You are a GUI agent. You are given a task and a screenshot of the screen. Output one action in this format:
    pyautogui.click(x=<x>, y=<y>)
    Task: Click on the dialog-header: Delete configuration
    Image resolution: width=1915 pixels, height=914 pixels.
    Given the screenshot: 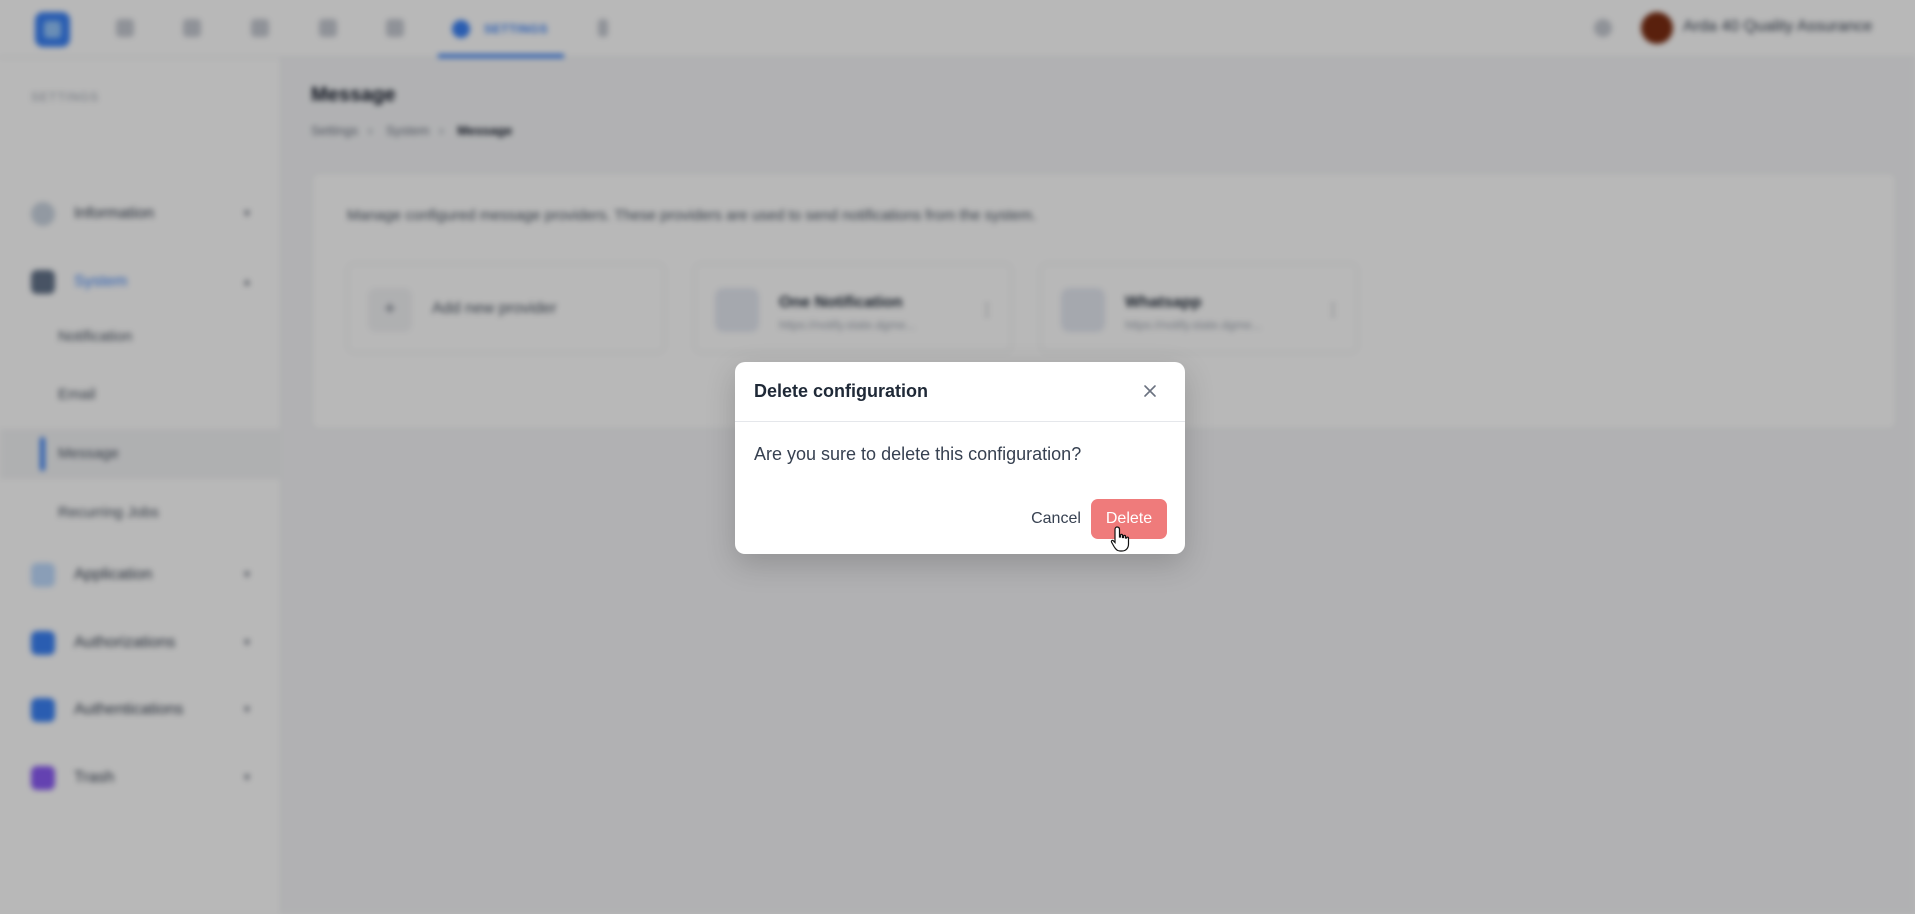 What is the action you would take?
    pyautogui.click(x=960, y=392)
    